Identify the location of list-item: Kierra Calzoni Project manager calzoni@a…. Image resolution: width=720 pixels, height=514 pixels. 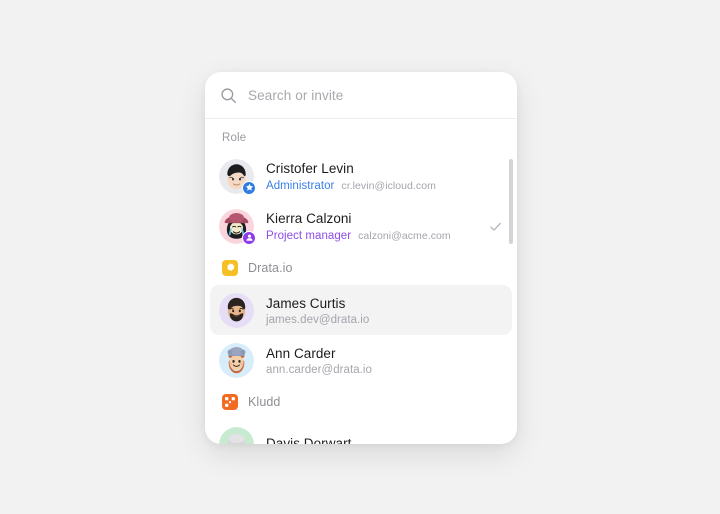
(361, 226).